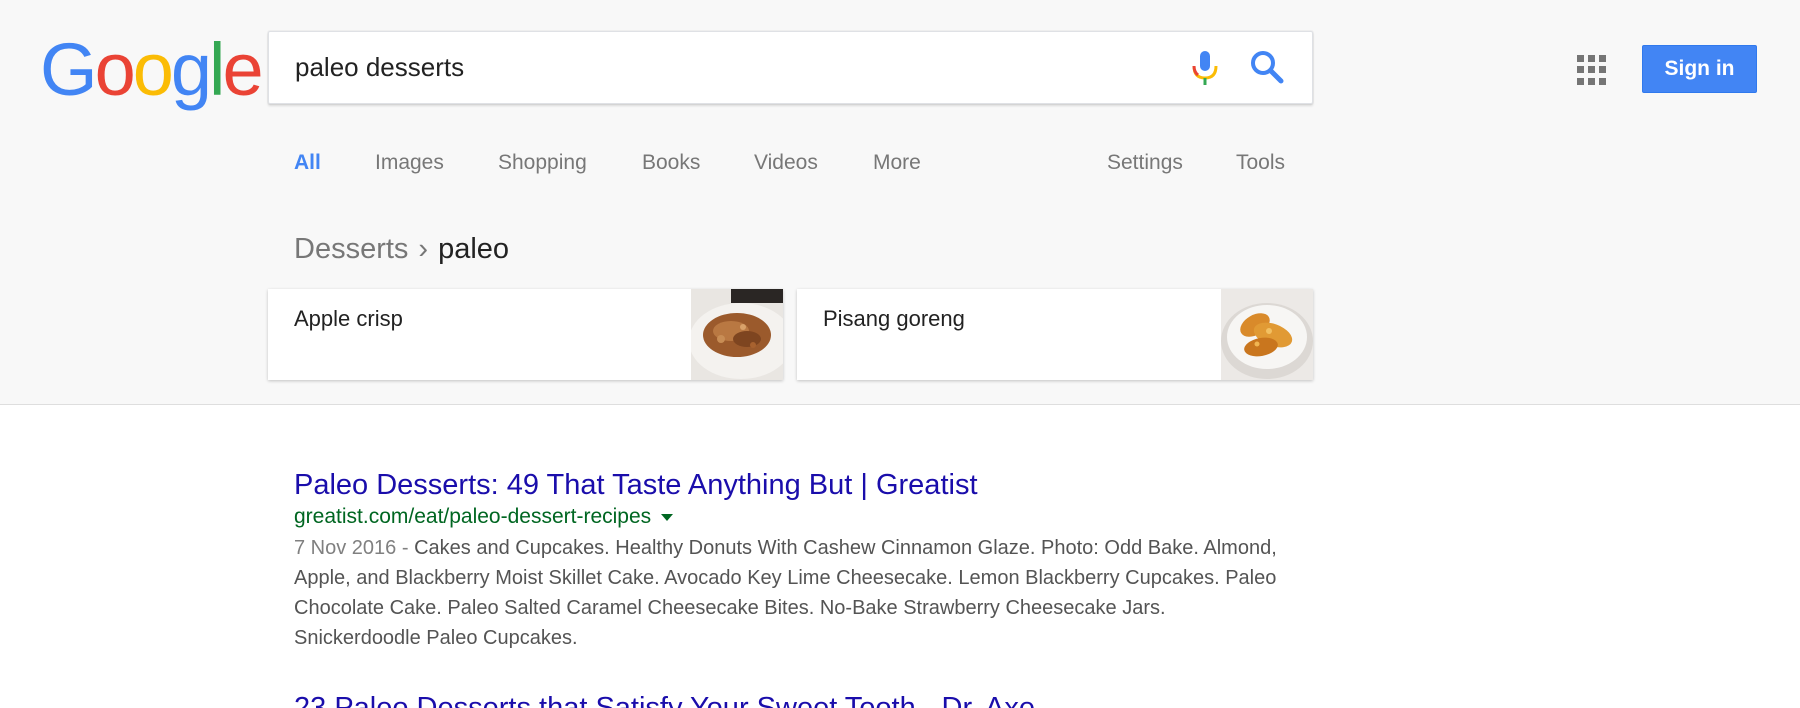  What do you see at coordinates (115, 69) in the screenshot?
I see `logo-letter-o1: o` at bounding box center [115, 69].